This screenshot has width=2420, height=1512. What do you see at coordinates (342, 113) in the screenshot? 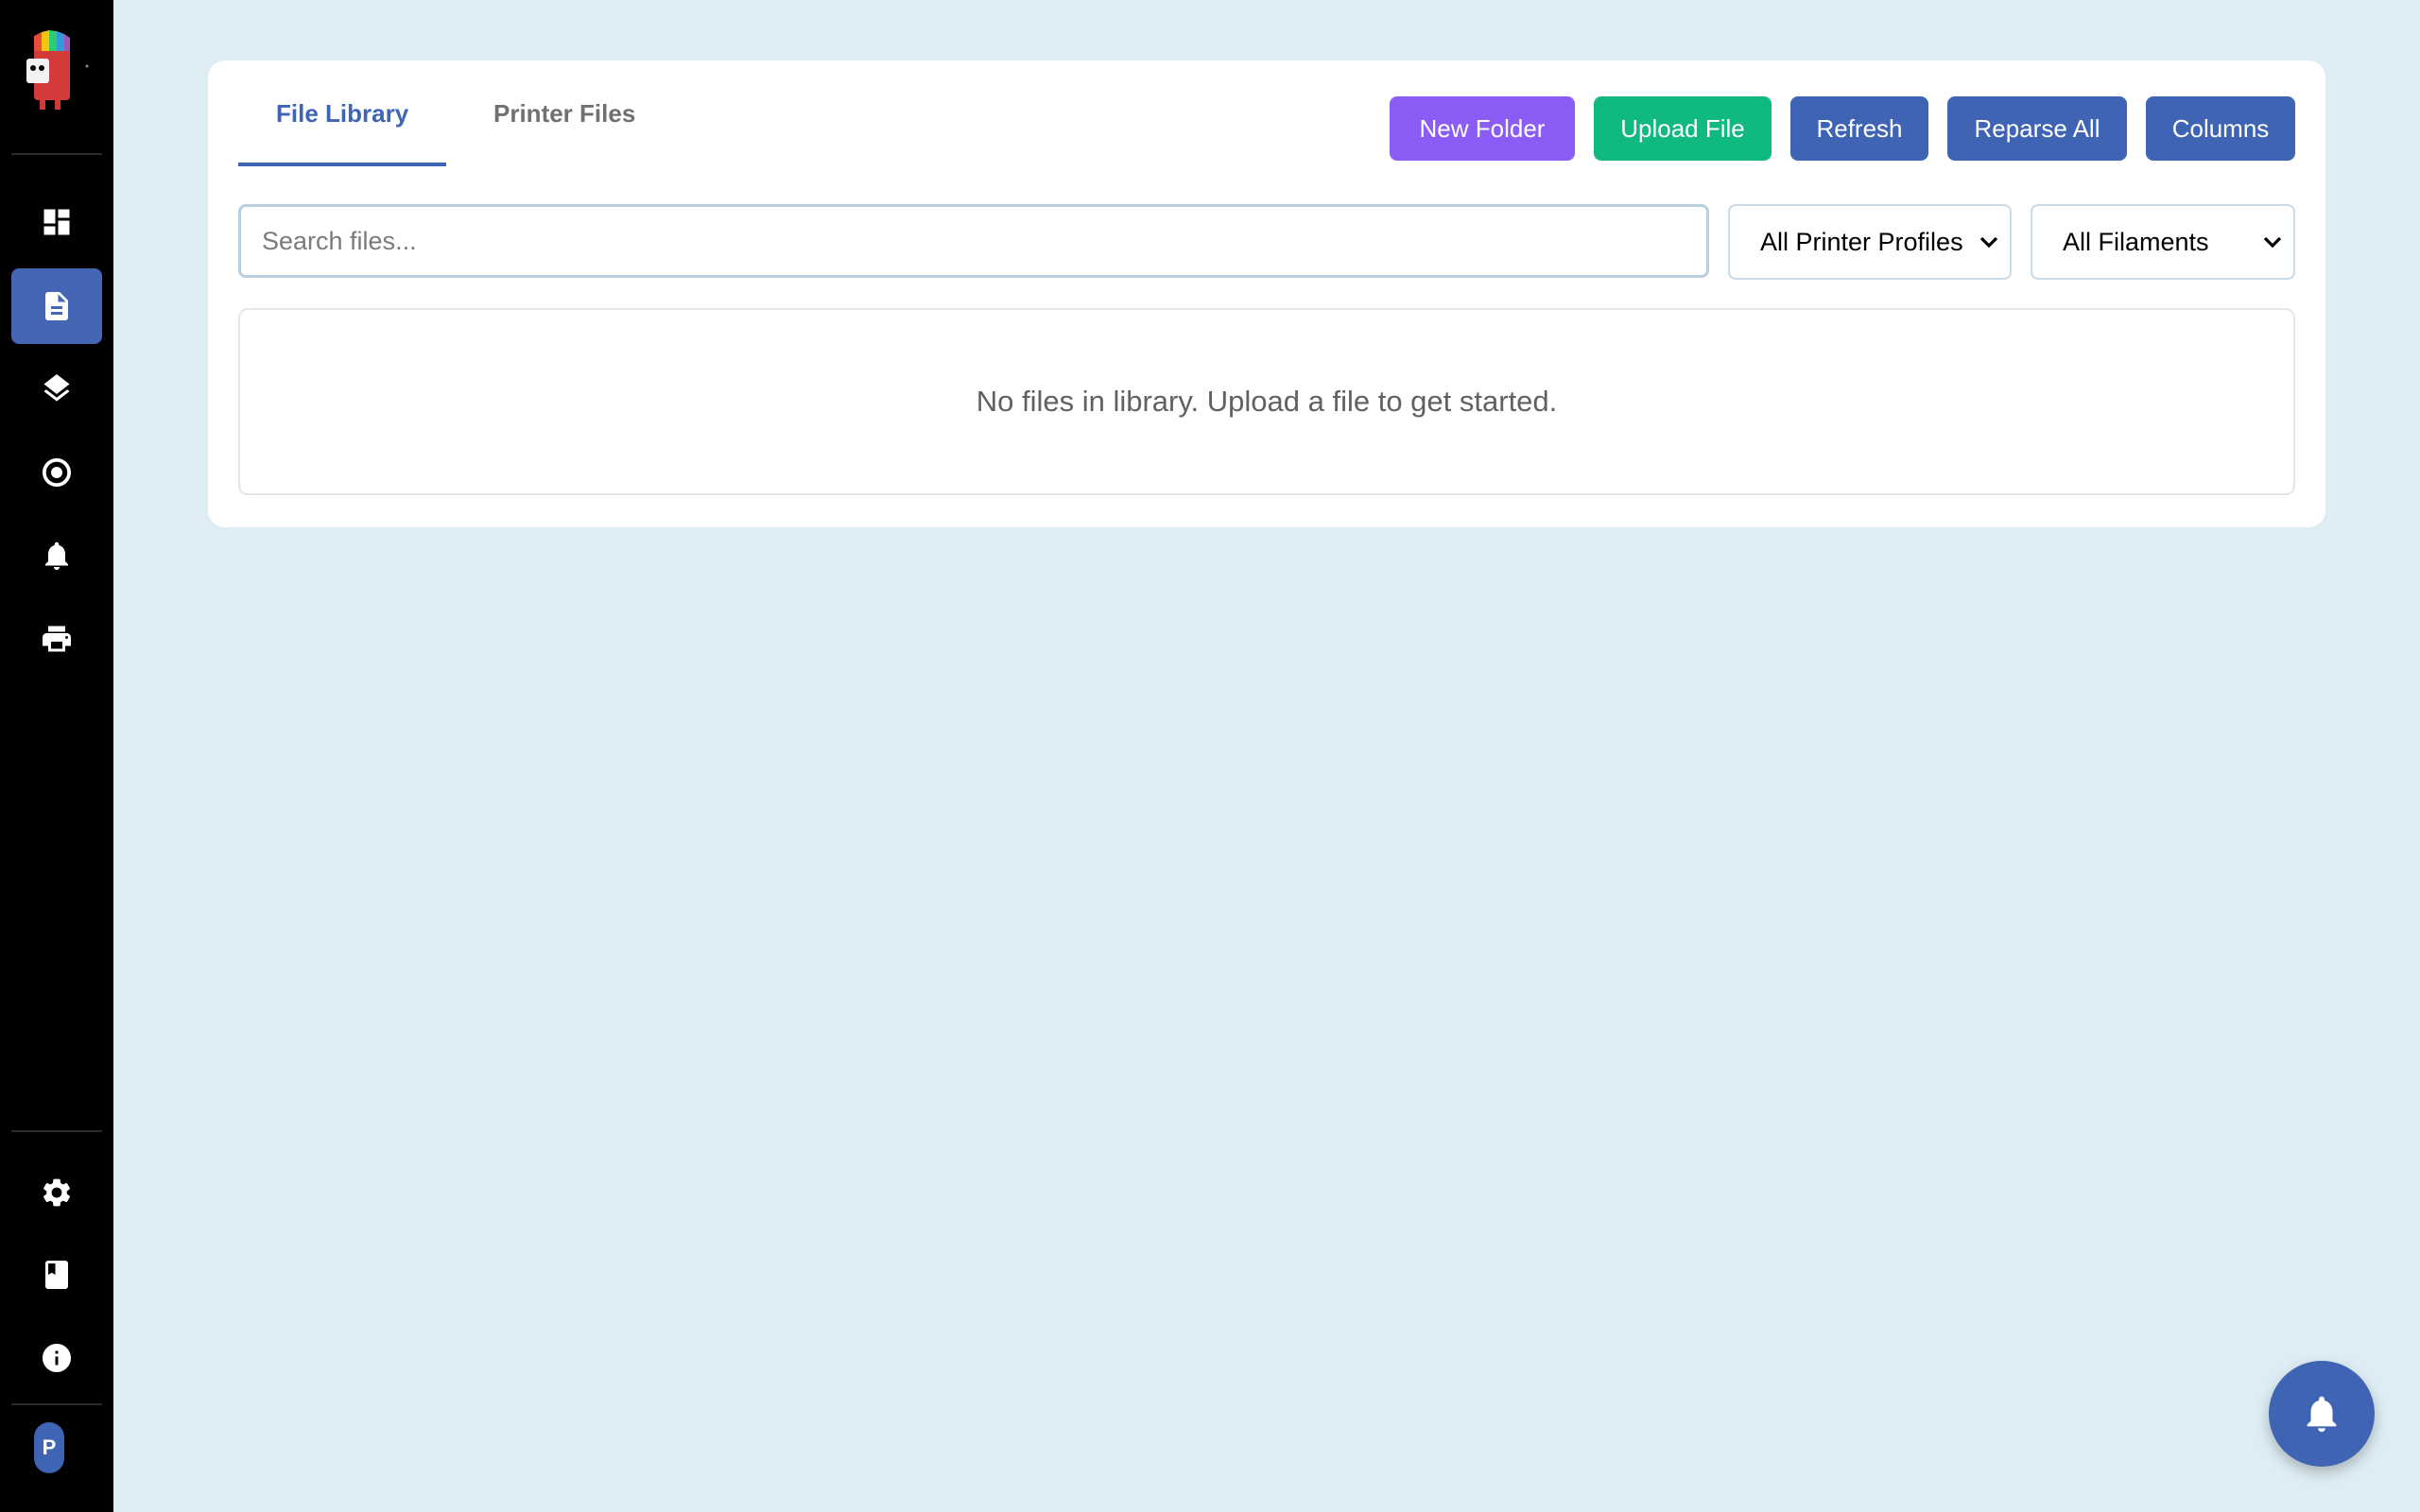
I see `tab-file-library: File Library` at bounding box center [342, 113].